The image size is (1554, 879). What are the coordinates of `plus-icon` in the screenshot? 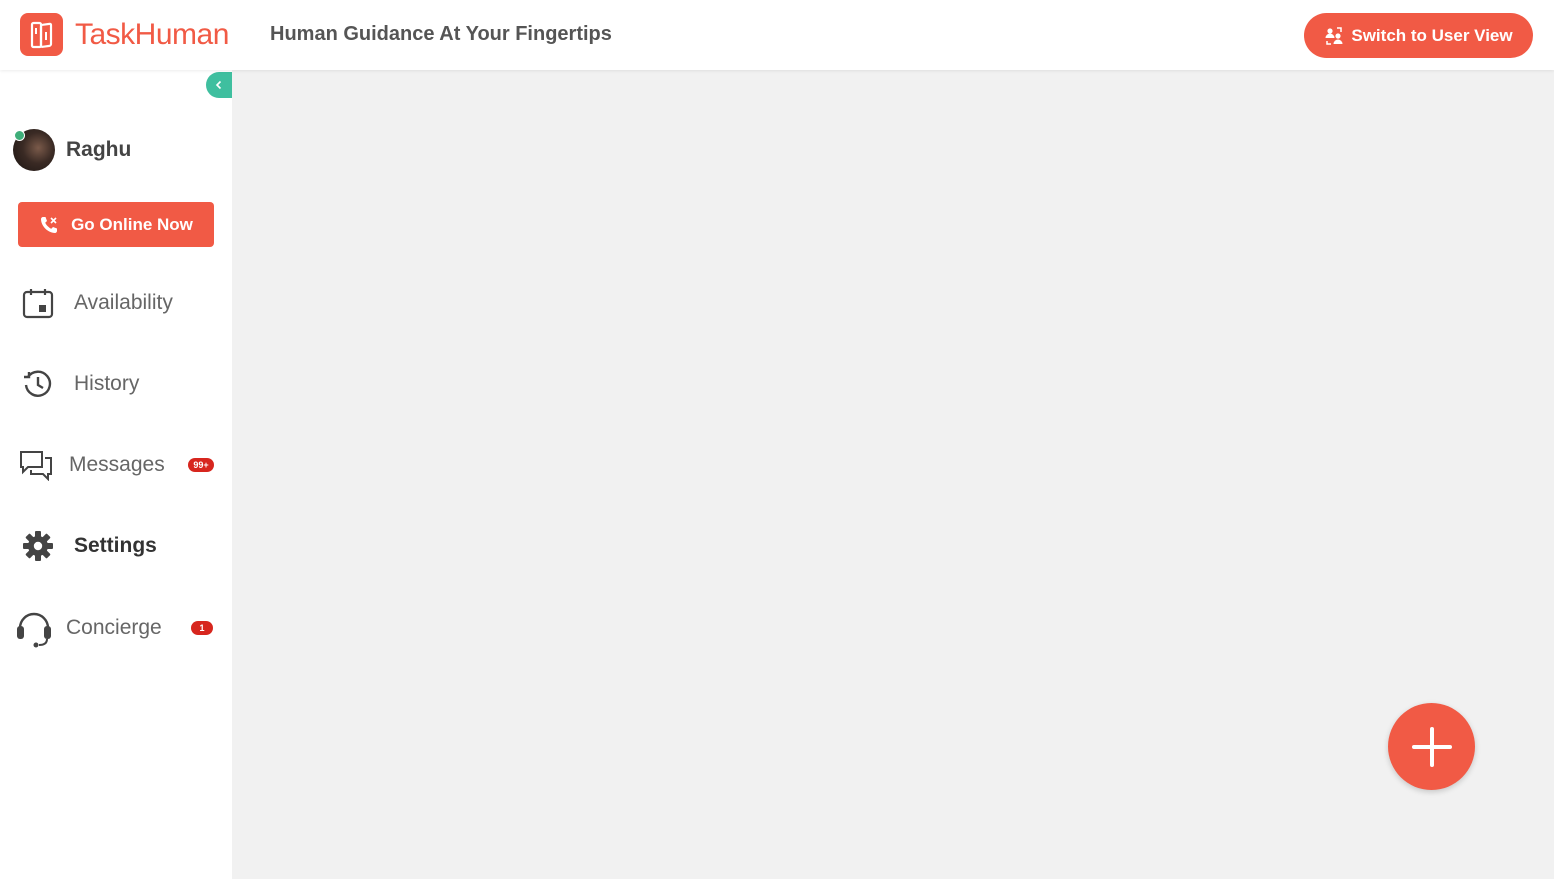 It's located at (1431, 746).